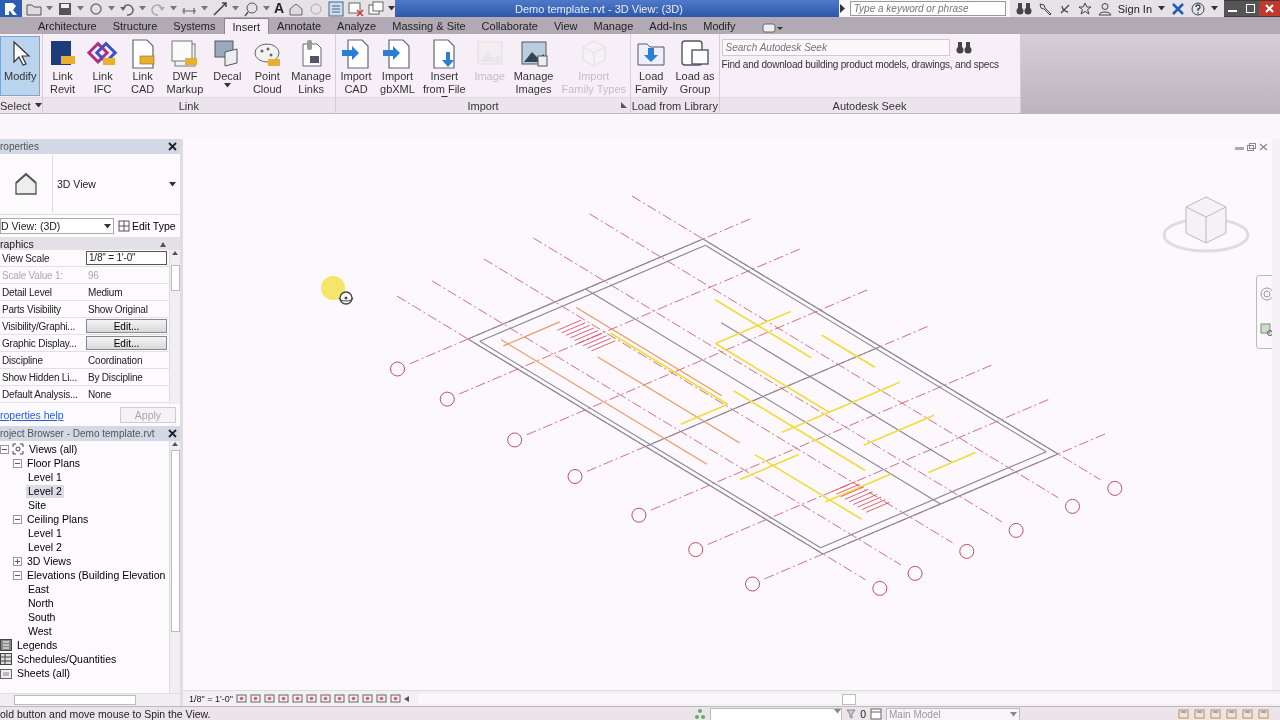 This screenshot has height=720, width=1280. Describe the element at coordinates (54, 463) in the screenshot. I see `tree-item: Floor Plans` at that location.